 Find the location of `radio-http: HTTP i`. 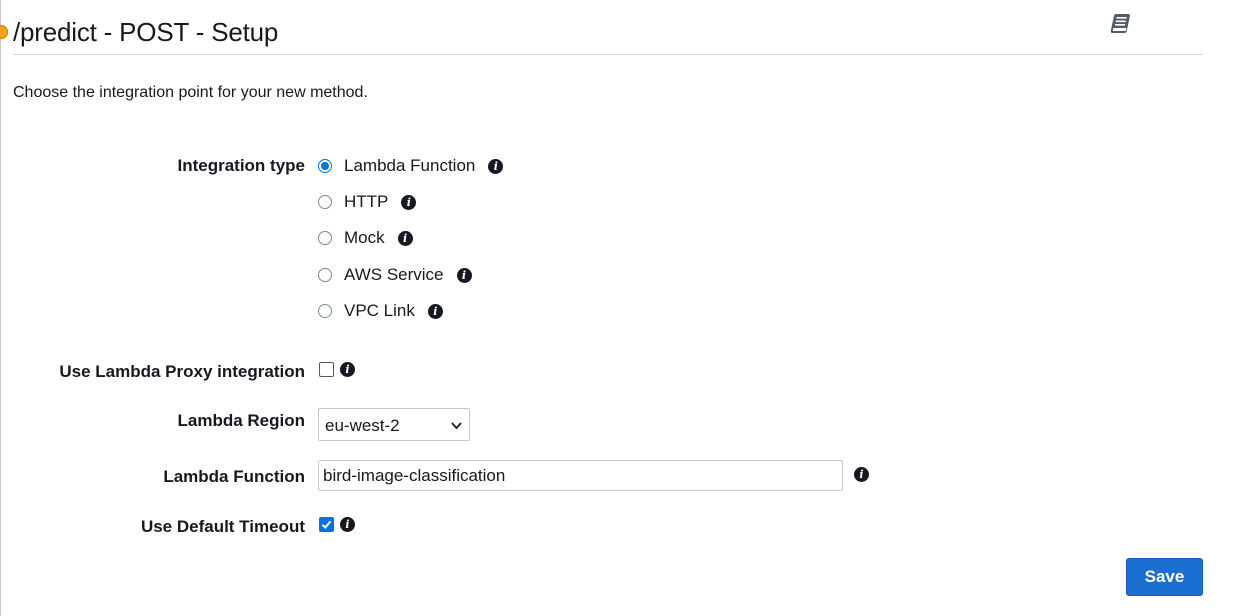

radio-http: HTTP i is located at coordinates (367, 202).